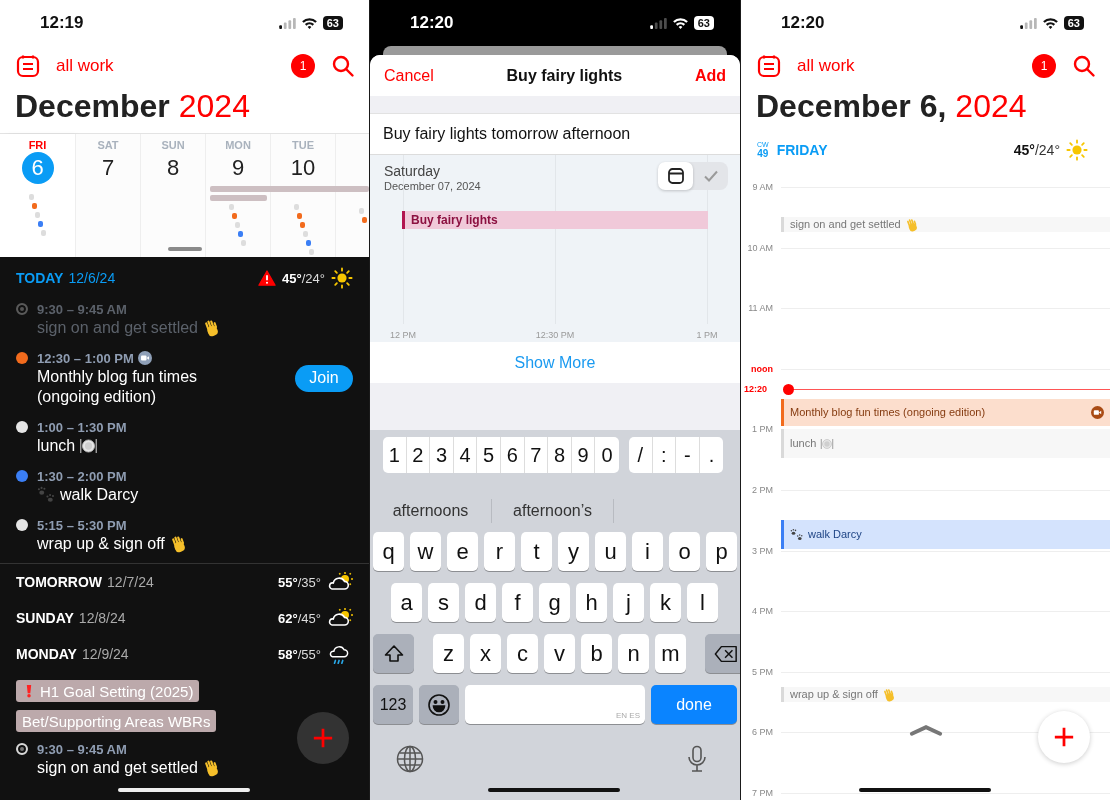 This screenshot has width=1110, height=800. What do you see at coordinates (722, 653) in the screenshot?
I see `delete-key` at bounding box center [722, 653].